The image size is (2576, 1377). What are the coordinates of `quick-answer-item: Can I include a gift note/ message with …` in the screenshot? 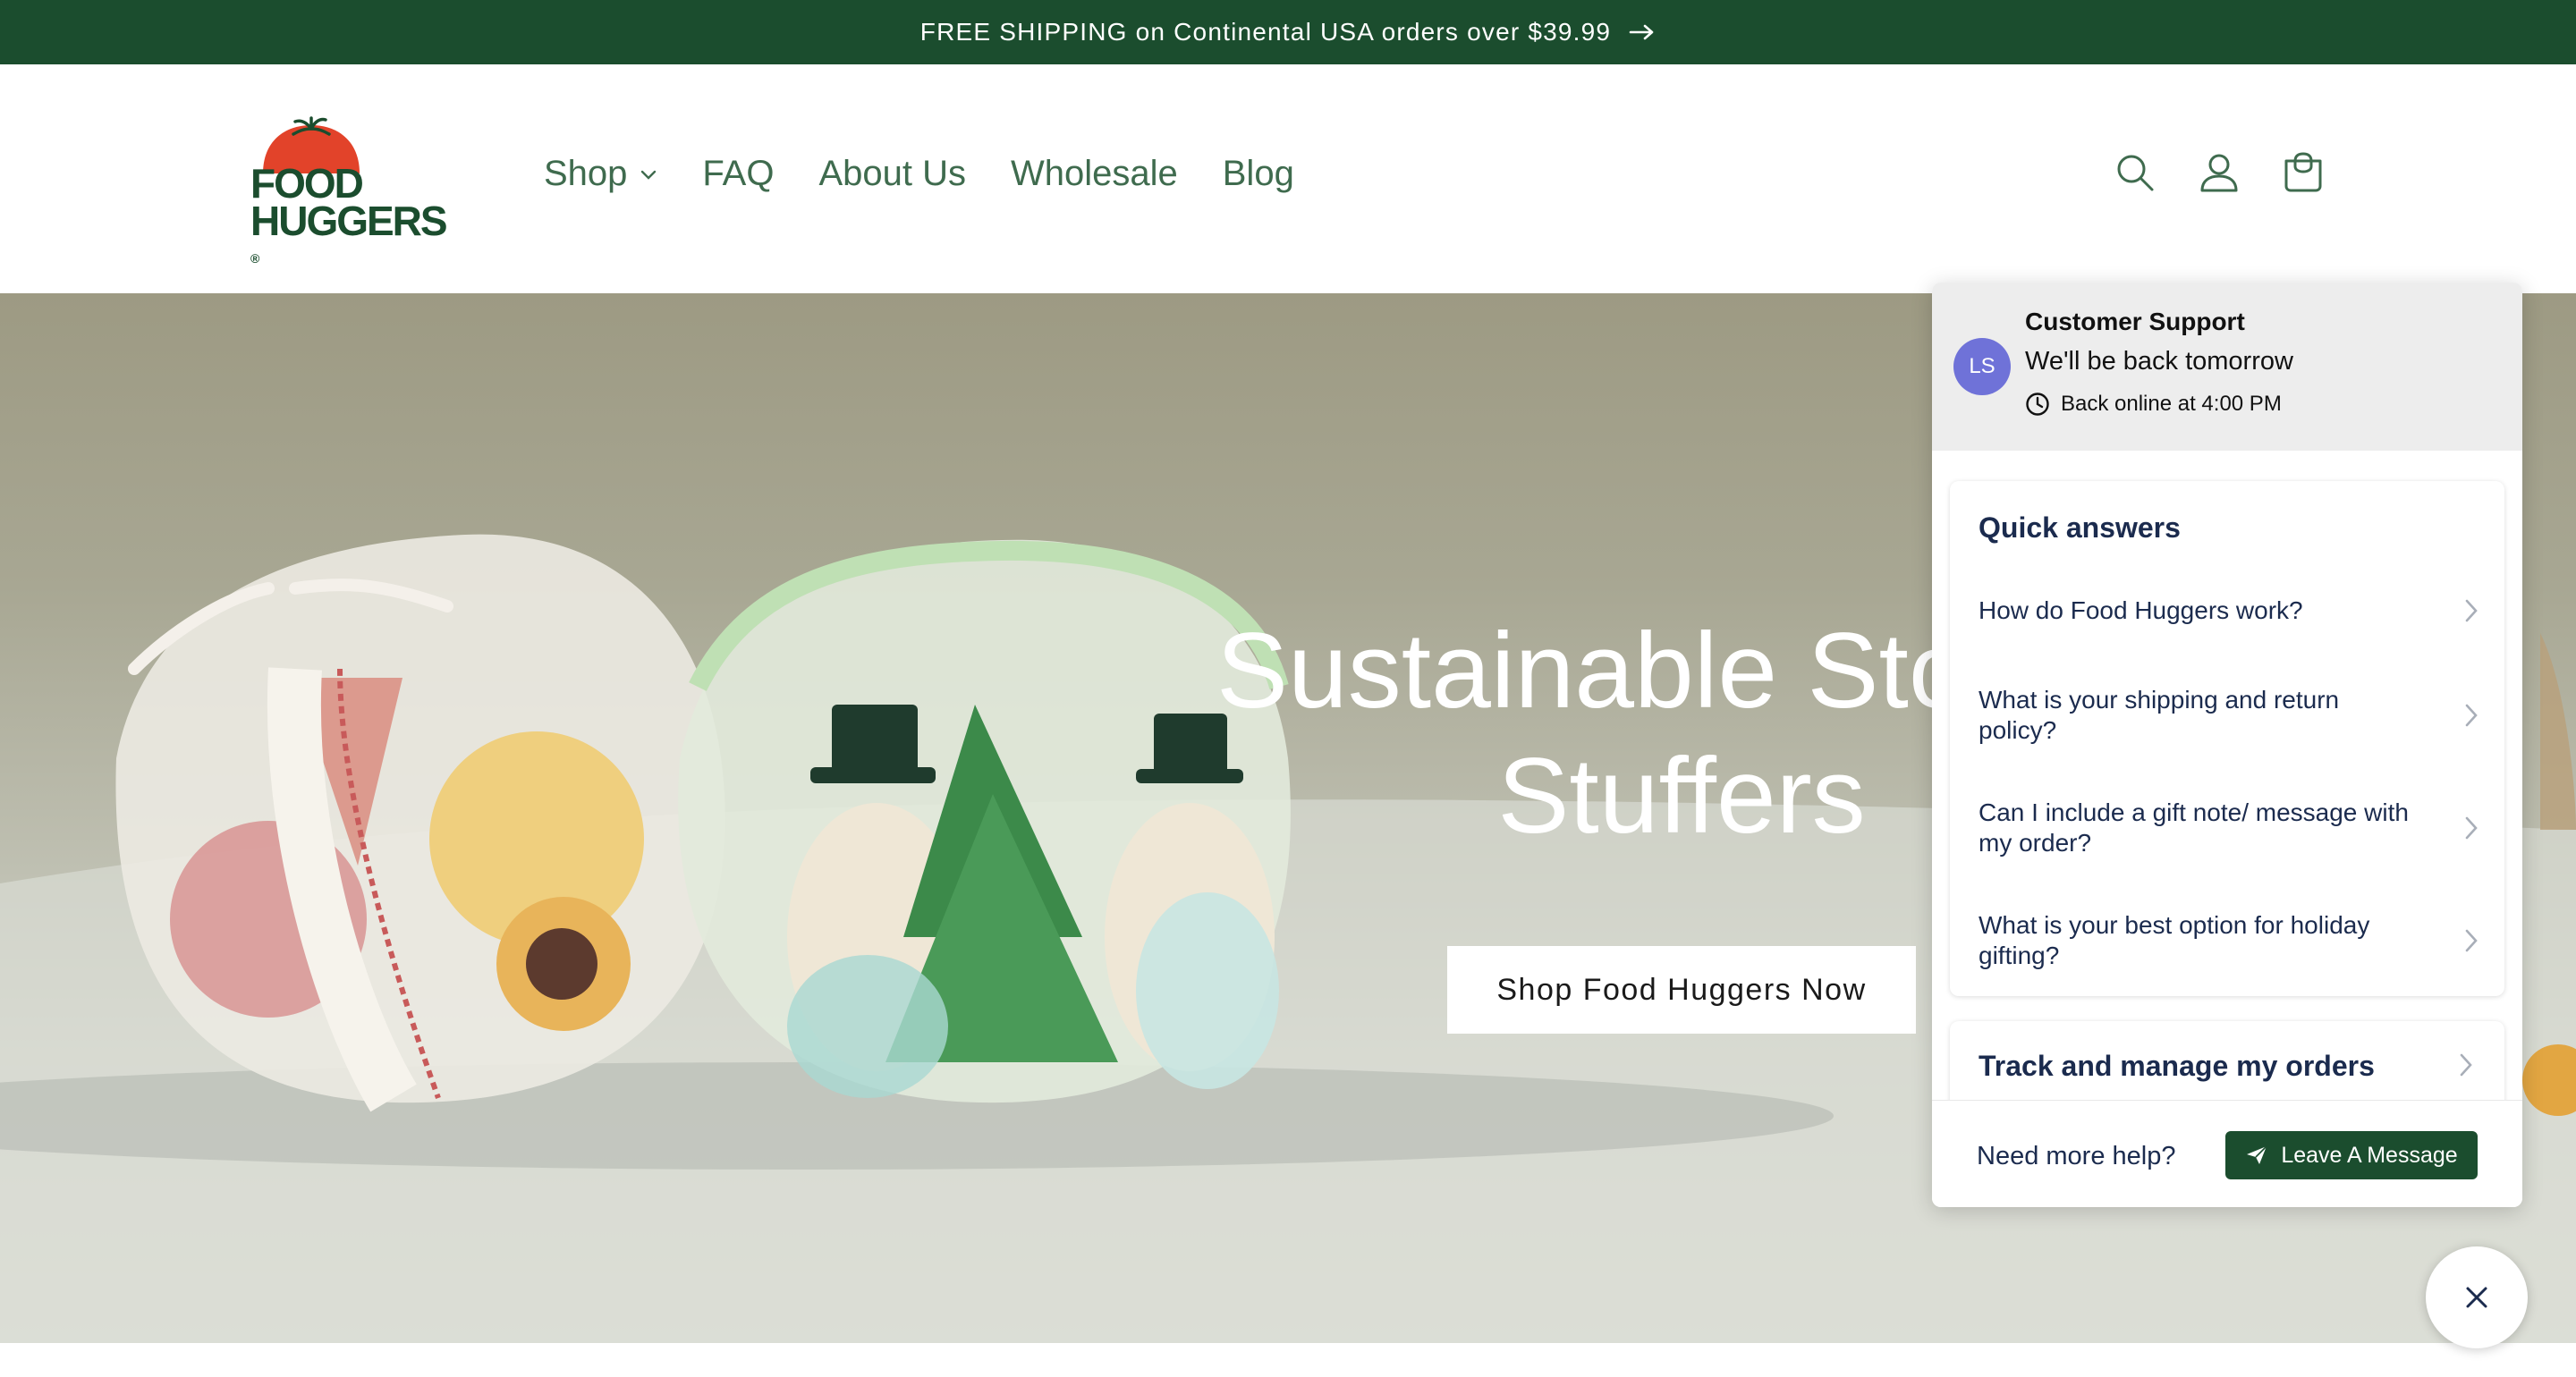 It's located at (2229, 828).